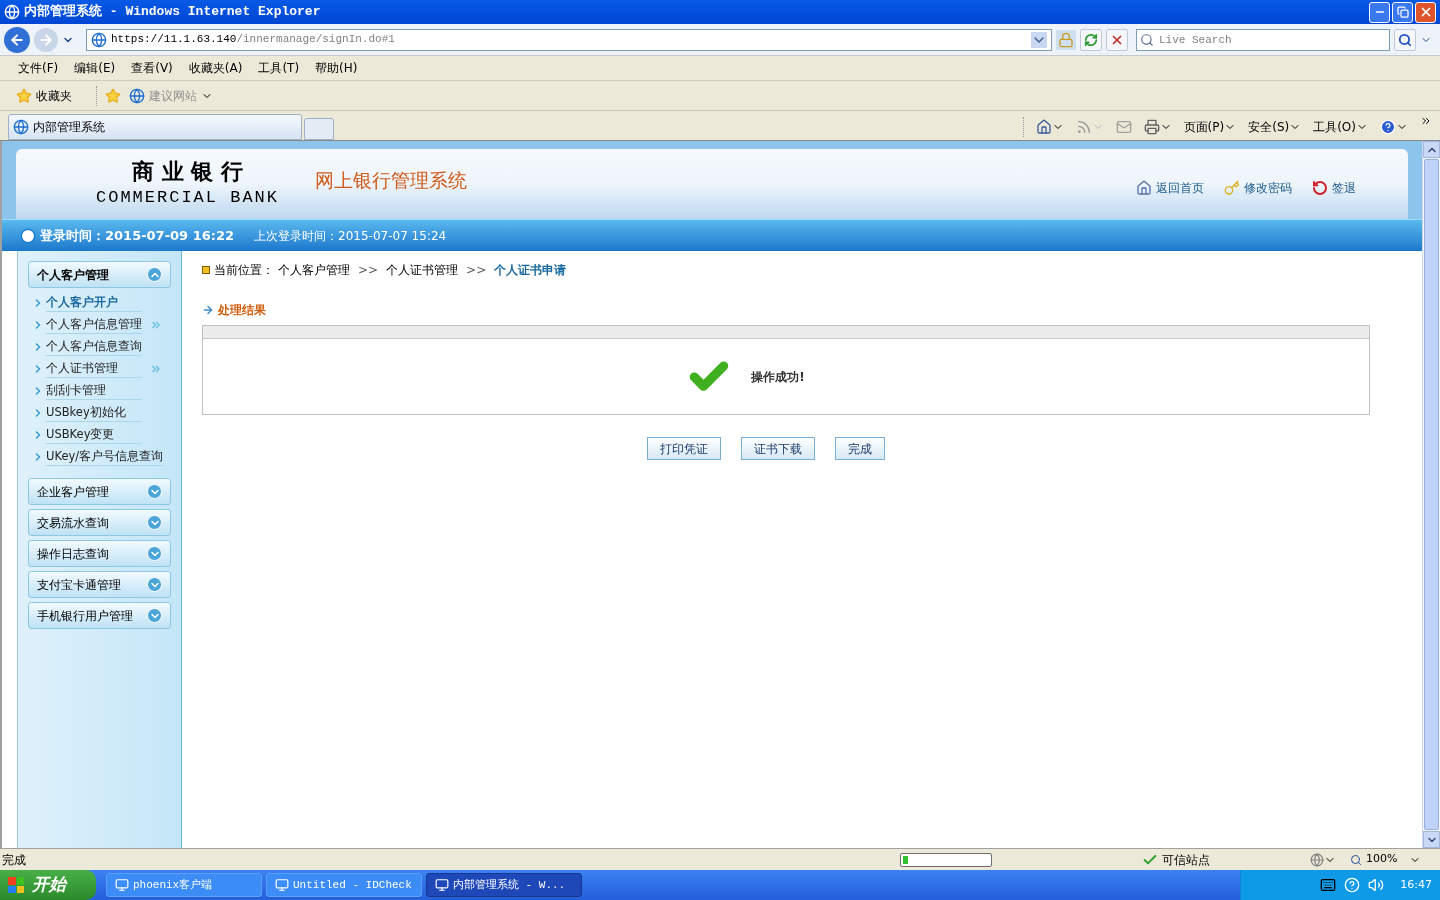  I want to click on key-icon, so click(1232, 188).